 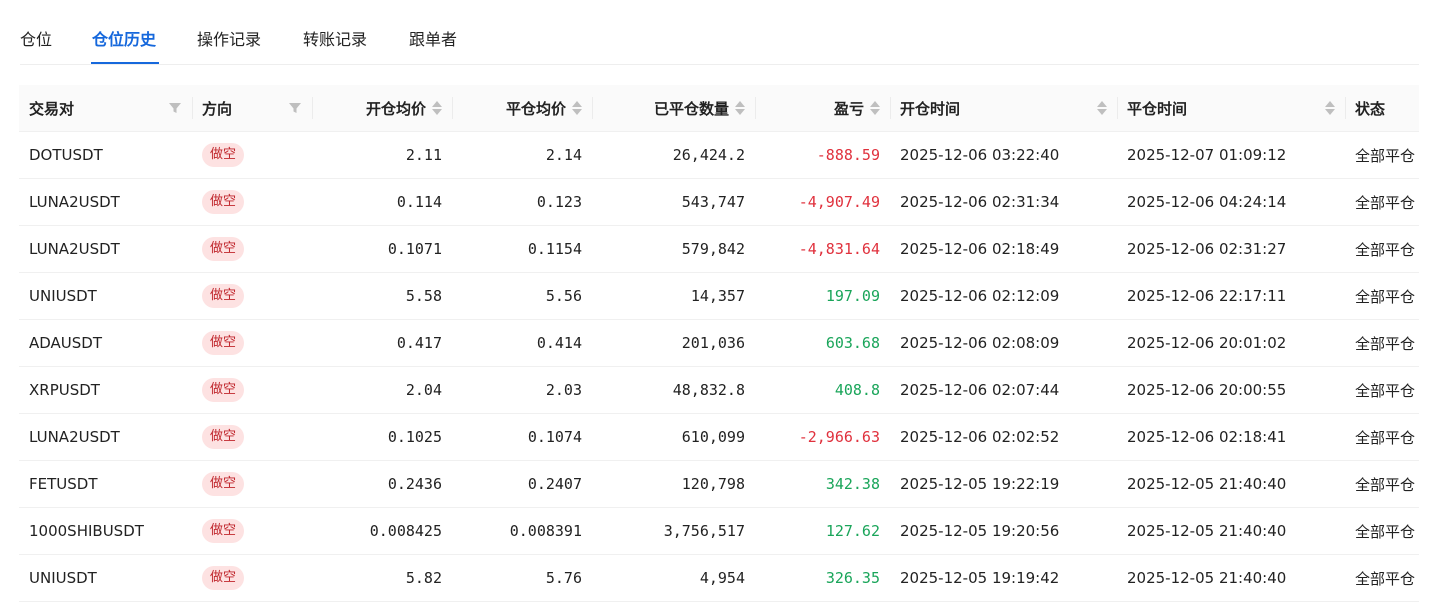 I want to click on cell-close-price: 5.76, so click(x=522, y=578).